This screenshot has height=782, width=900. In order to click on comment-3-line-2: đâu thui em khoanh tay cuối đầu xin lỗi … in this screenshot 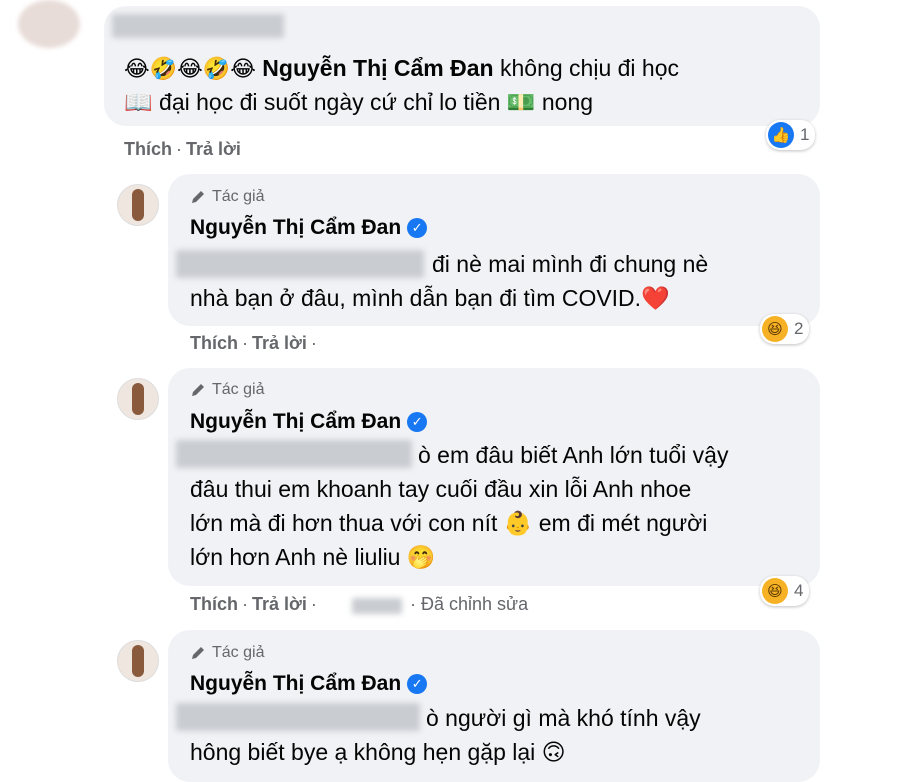, I will do `click(441, 489)`.